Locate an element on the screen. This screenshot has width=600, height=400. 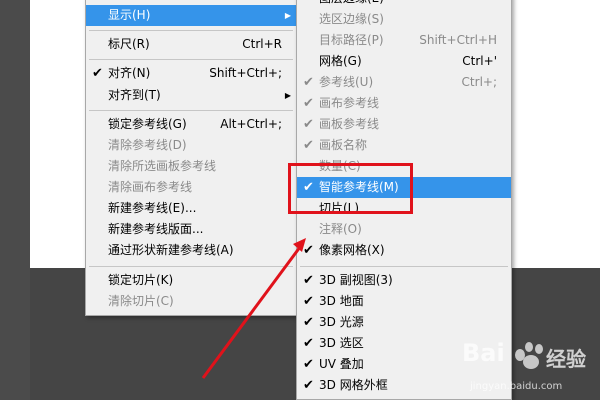
watermark-brand-suffix: 经验 is located at coordinates (566, 359).